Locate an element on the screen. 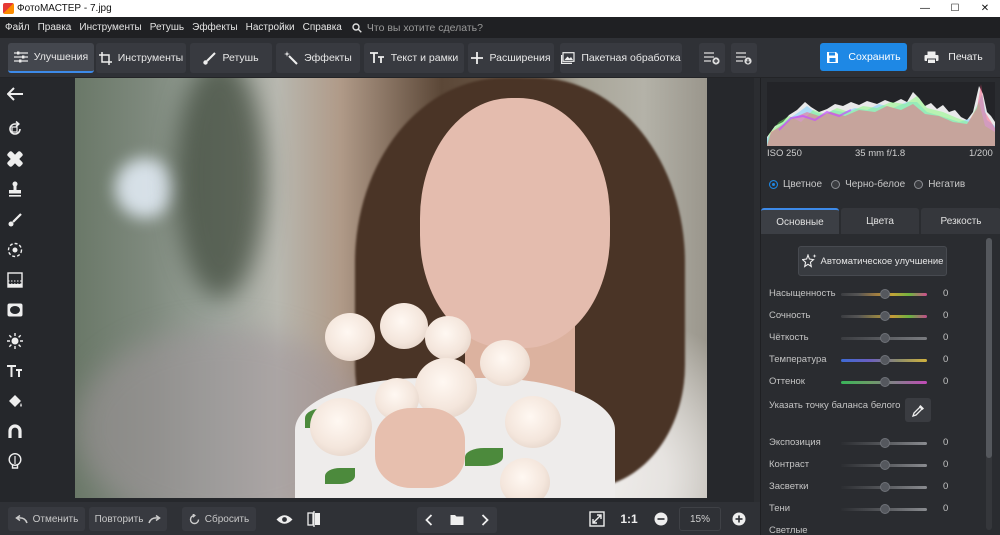 The width and height of the screenshot is (1000, 535). healing-tool is located at coordinates (15, 159).